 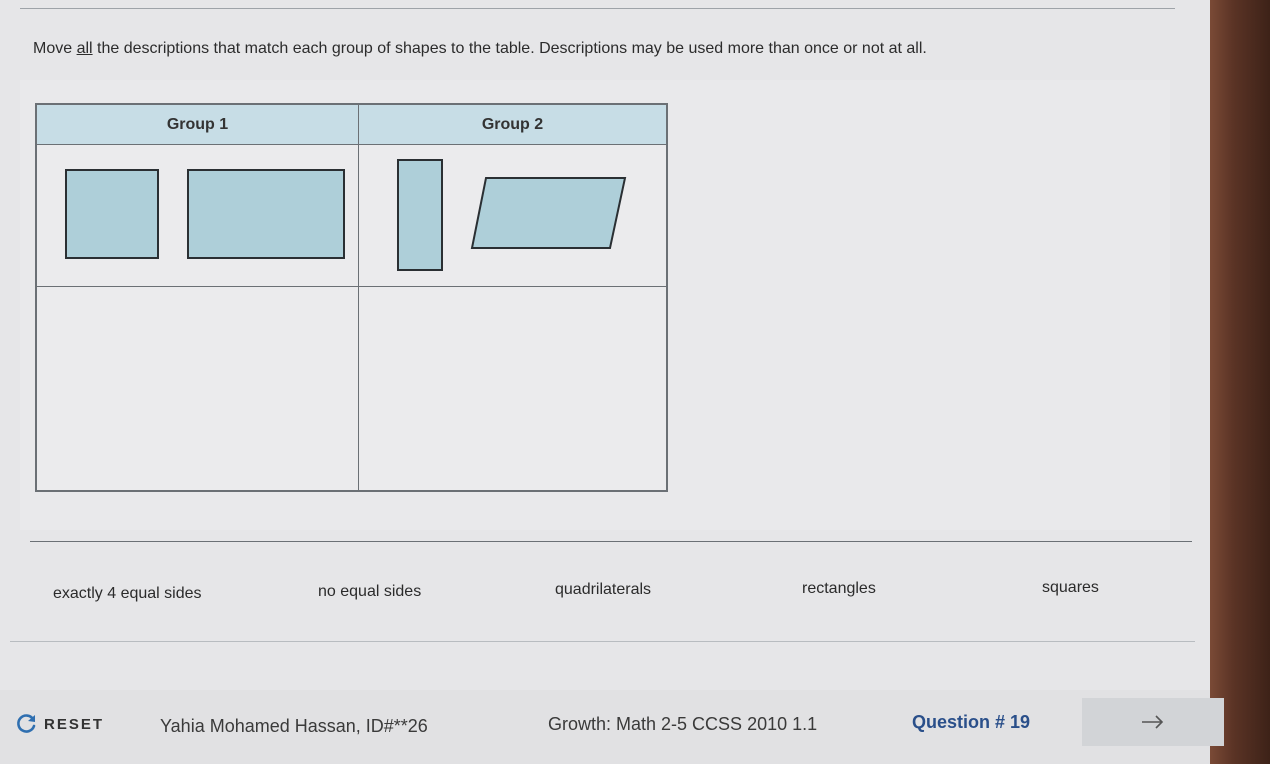 I want to click on group2-drop-zone, so click(x=512, y=388).